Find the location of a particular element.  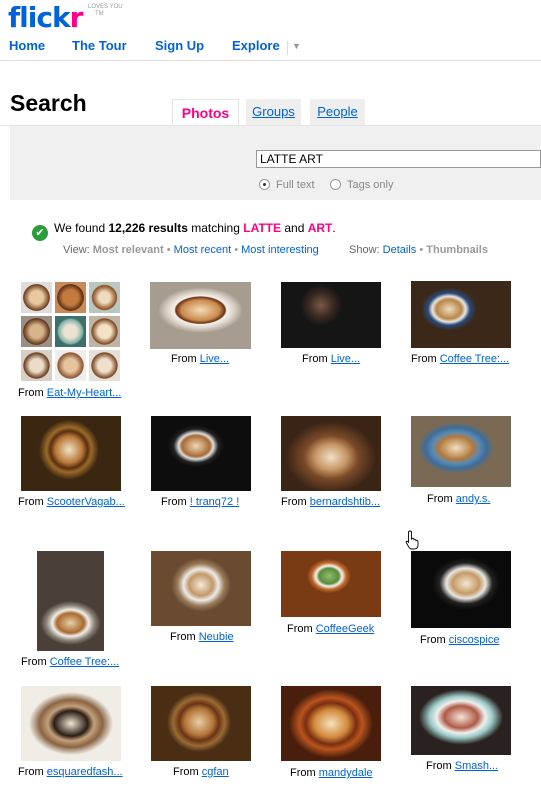

tags-only-label: Tags only is located at coordinates (370, 185).